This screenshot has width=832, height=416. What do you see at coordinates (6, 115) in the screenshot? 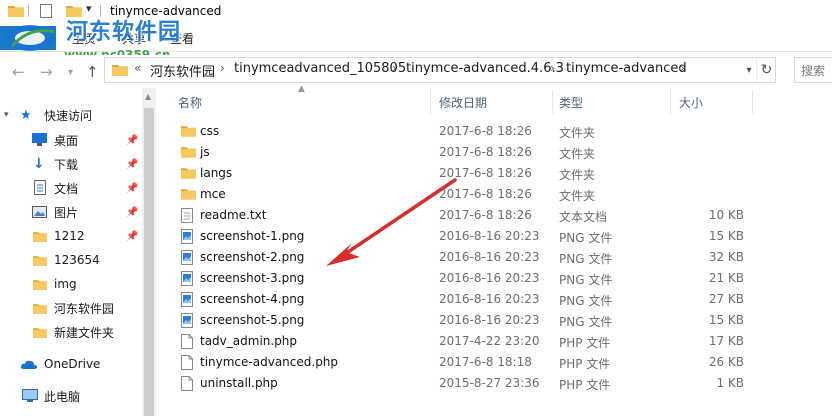
I see `chevron-down-icon: ▾` at bounding box center [6, 115].